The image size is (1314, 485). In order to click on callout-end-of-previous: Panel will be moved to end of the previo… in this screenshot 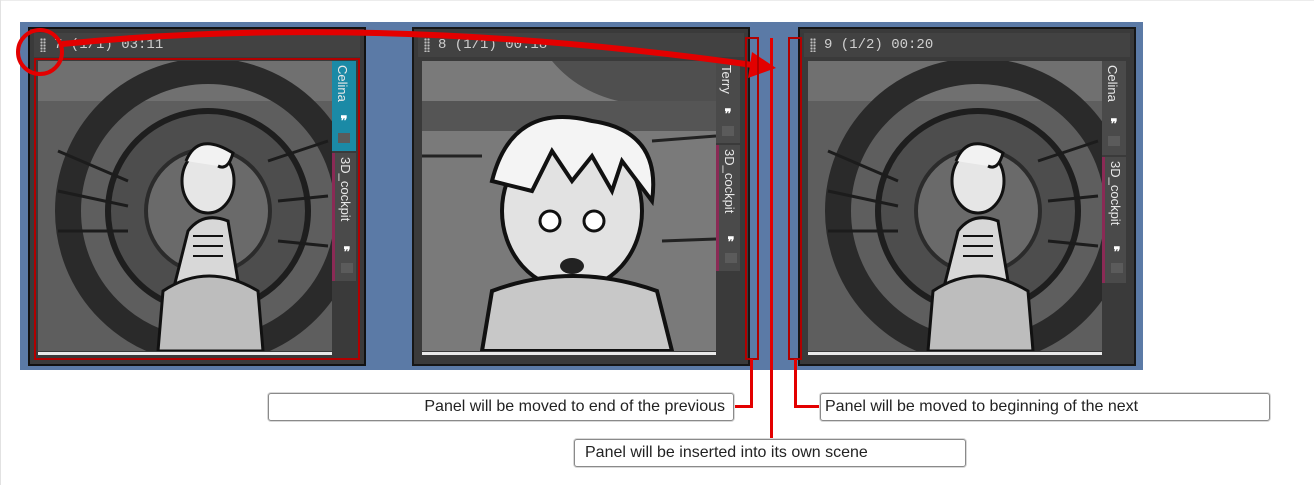, I will do `click(501, 407)`.